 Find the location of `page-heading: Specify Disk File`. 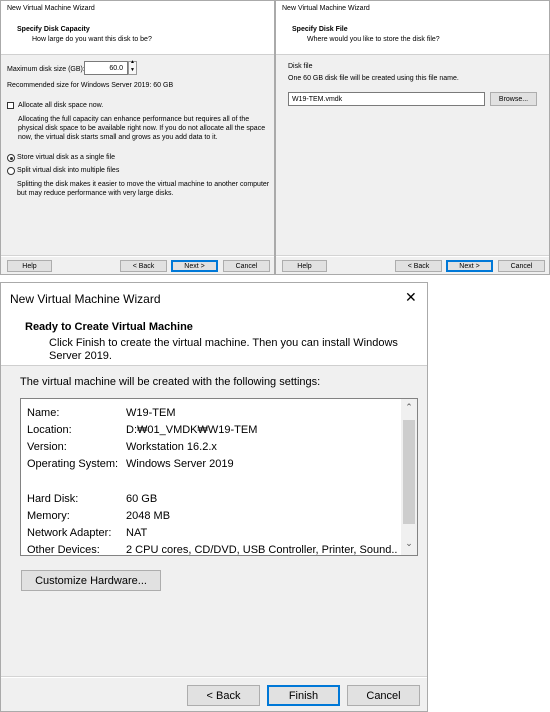

page-heading: Specify Disk File is located at coordinates (320, 29).